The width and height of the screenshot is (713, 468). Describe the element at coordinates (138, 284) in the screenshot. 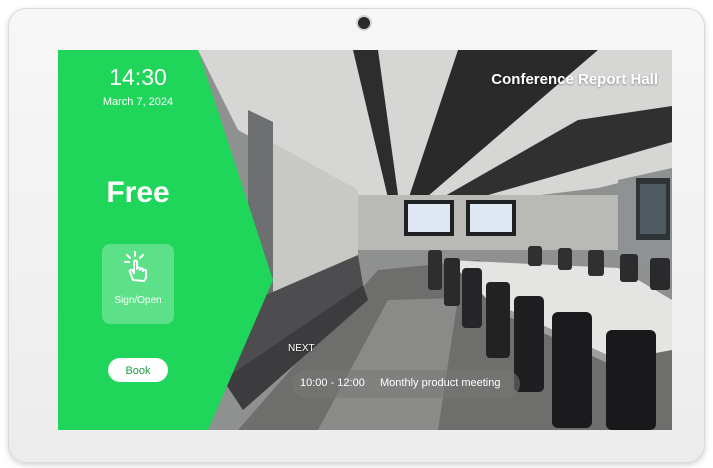

I see `sign-open-button: Sign/Open` at that location.